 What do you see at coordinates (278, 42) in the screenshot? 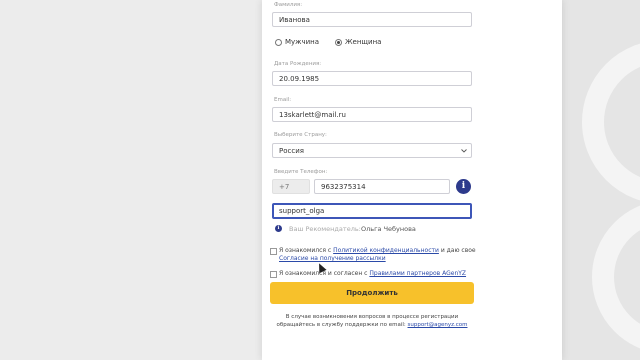
I see `radio-off-icon` at bounding box center [278, 42].